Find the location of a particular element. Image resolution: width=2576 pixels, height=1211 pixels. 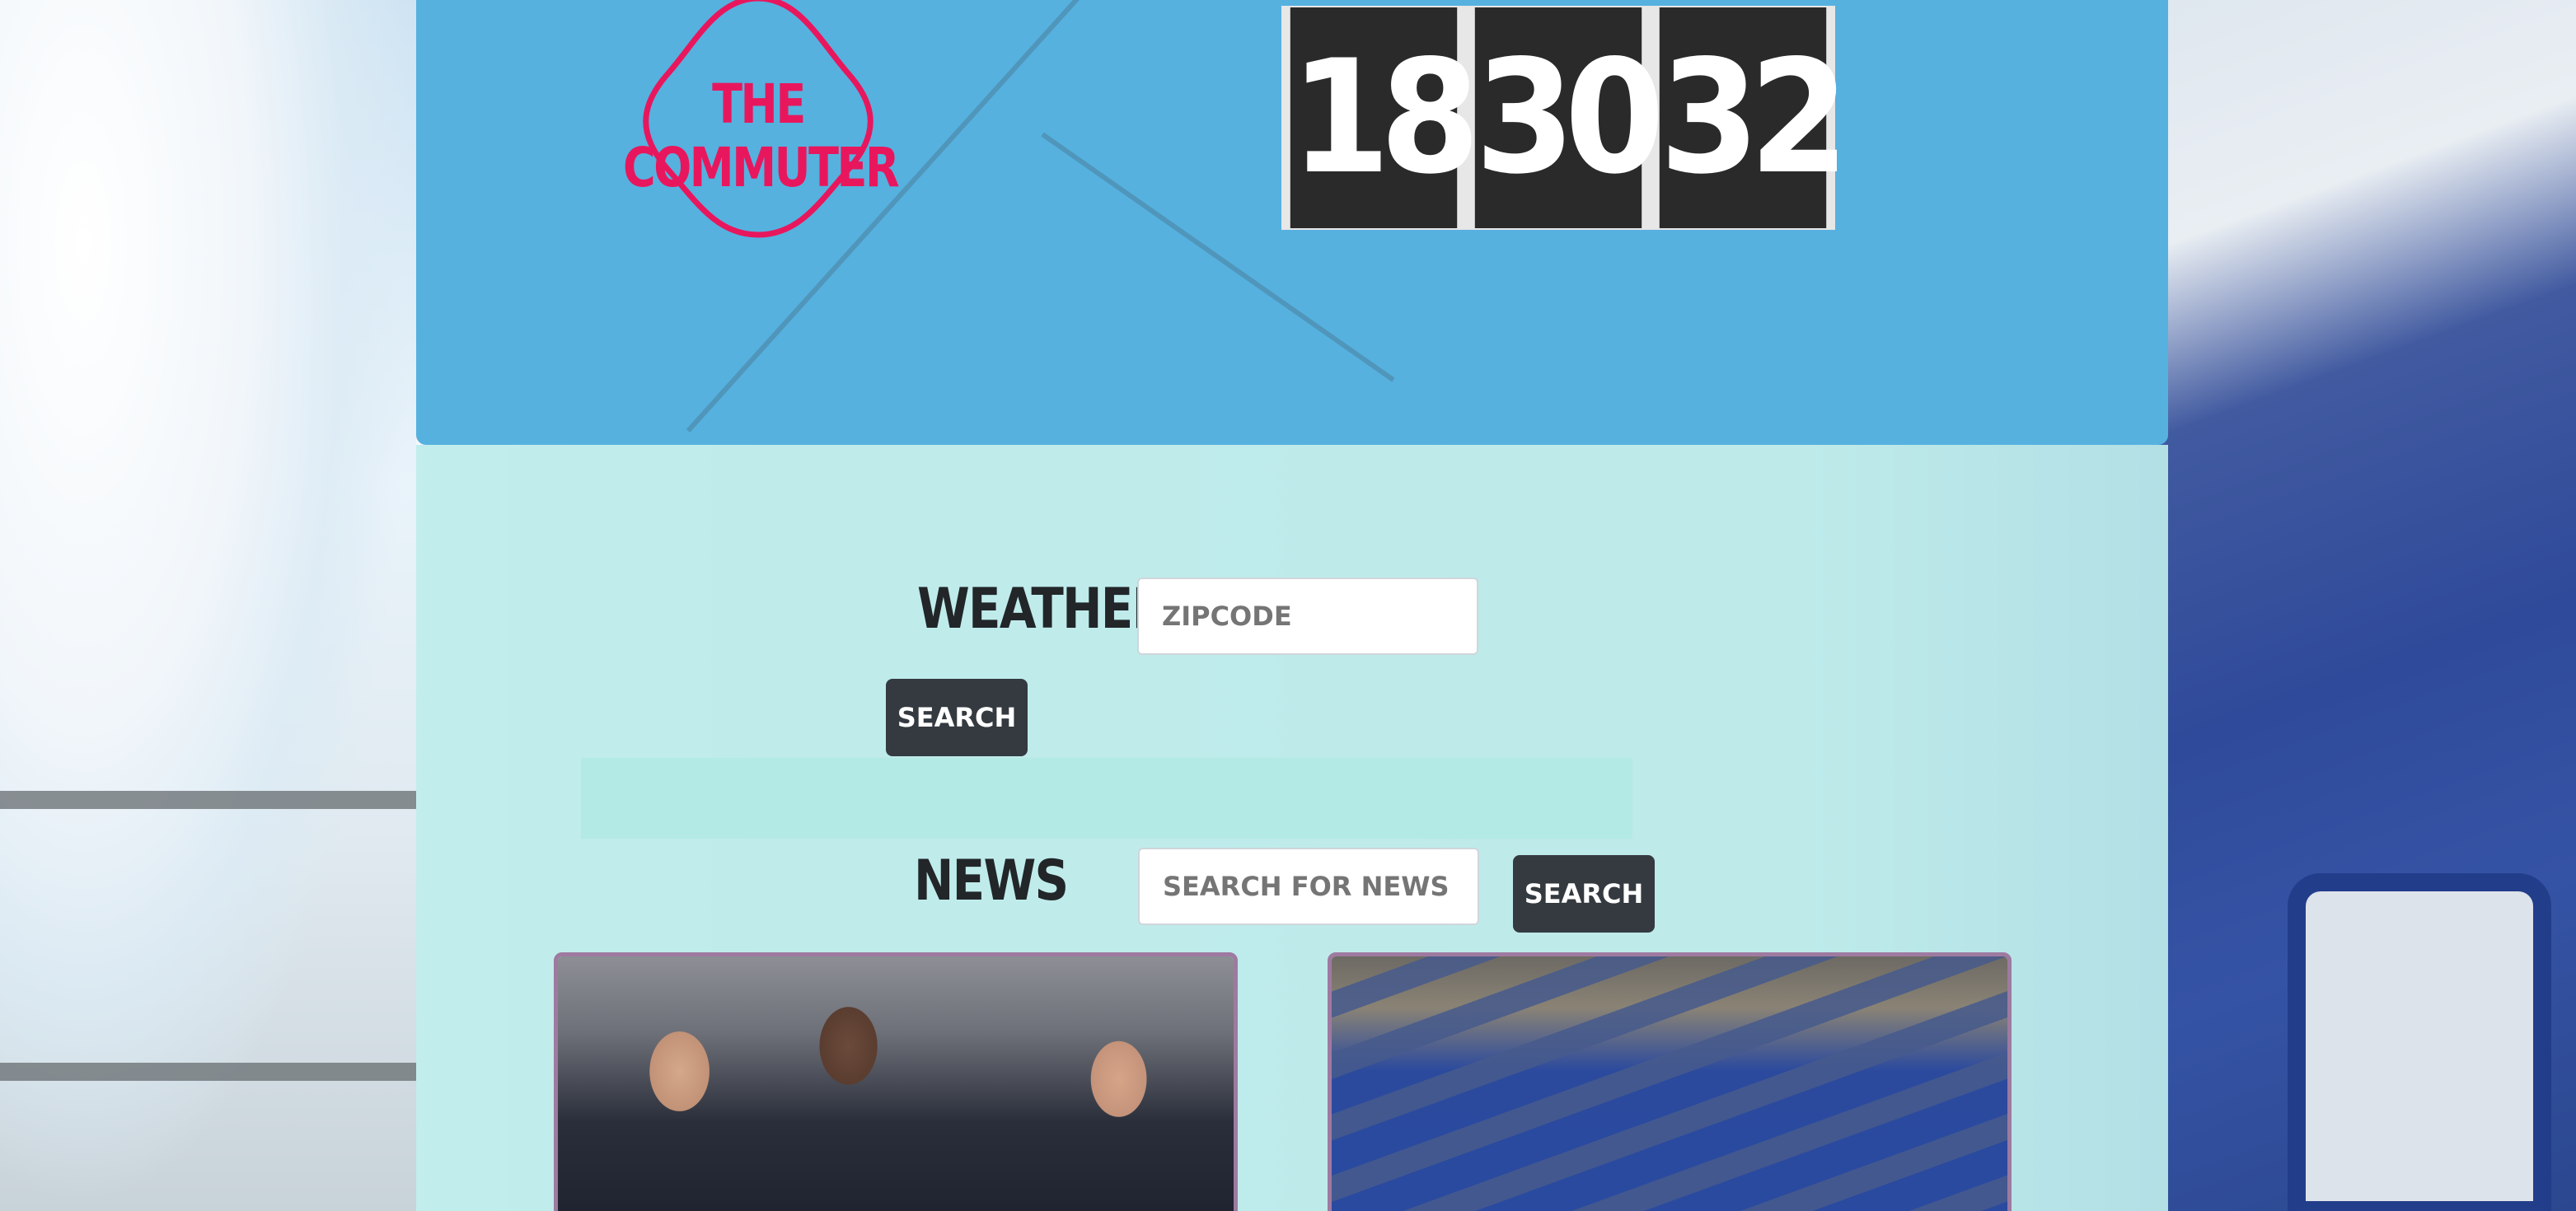

weather-search-button: SEARCH is located at coordinates (957, 717).